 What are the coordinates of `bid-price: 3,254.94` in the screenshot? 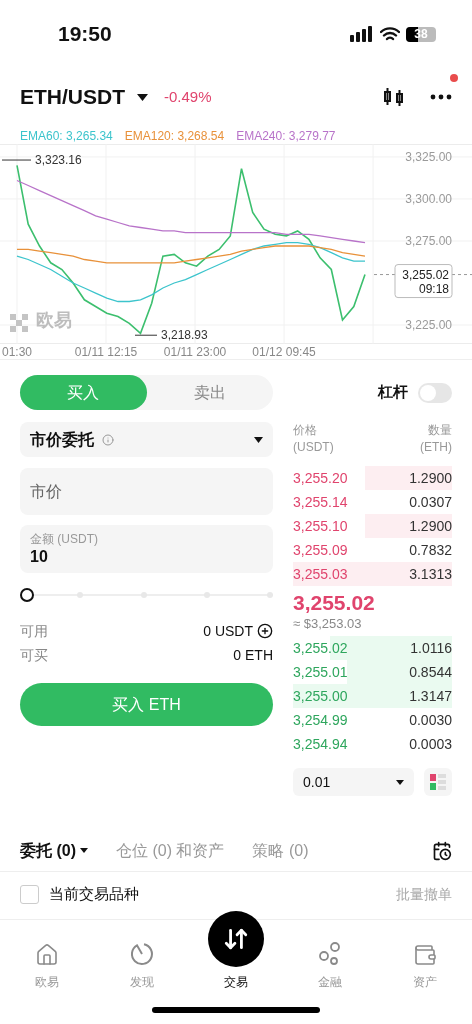 It's located at (320, 744).